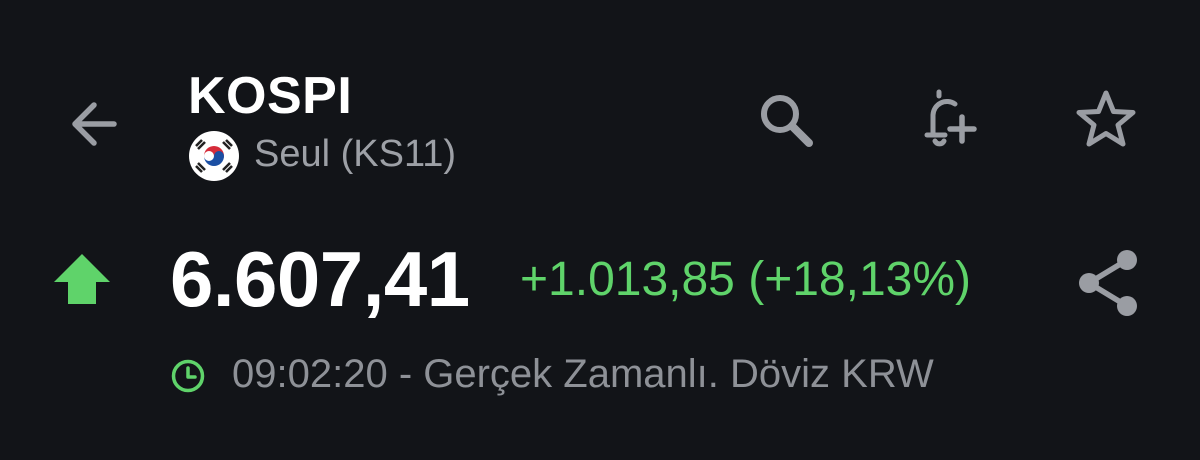 This screenshot has height=460, width=1200. Describe the element at coordinates (320, 279) in the screenshot. I see `last-price: 6.607,41` at that location.